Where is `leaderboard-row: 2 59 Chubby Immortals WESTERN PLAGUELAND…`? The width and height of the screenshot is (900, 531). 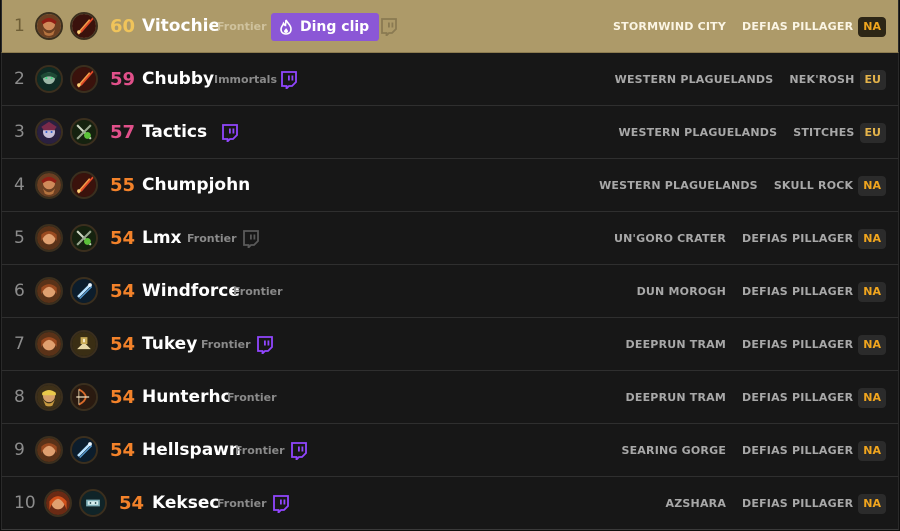 leaderboard-row: 2 59 Chubby Immortals WESTERN PLAGUELAND… is located at coordinates (450, 79).